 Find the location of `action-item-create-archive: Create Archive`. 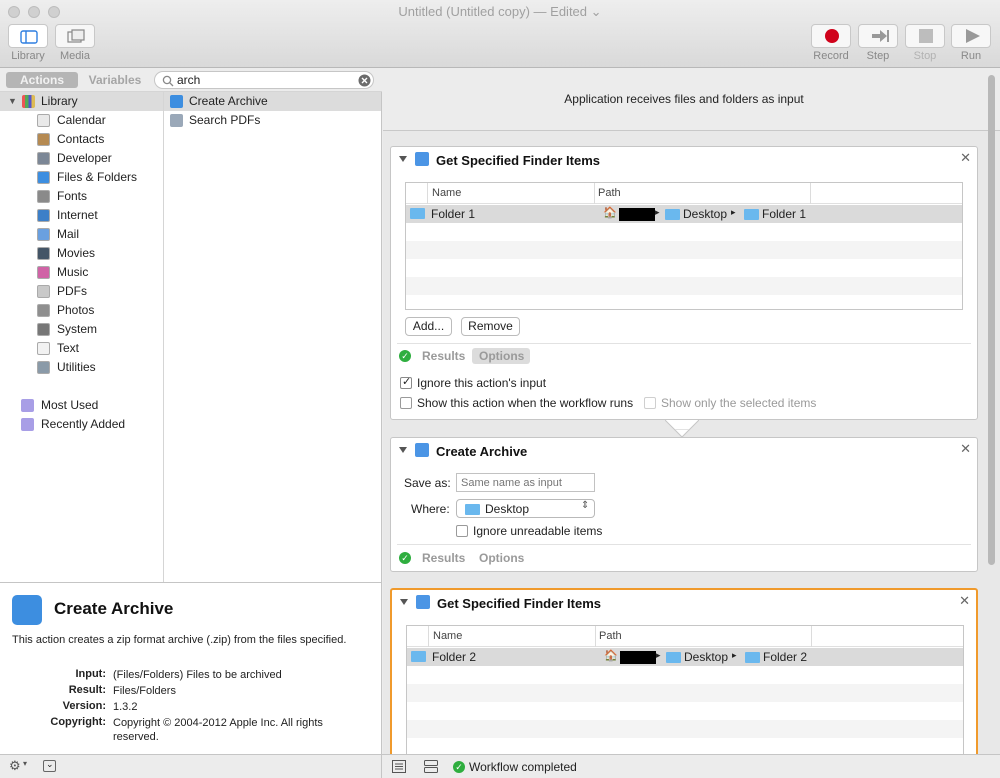

action-item-create-archive: Create Archive is located at coordinates (272, 101).